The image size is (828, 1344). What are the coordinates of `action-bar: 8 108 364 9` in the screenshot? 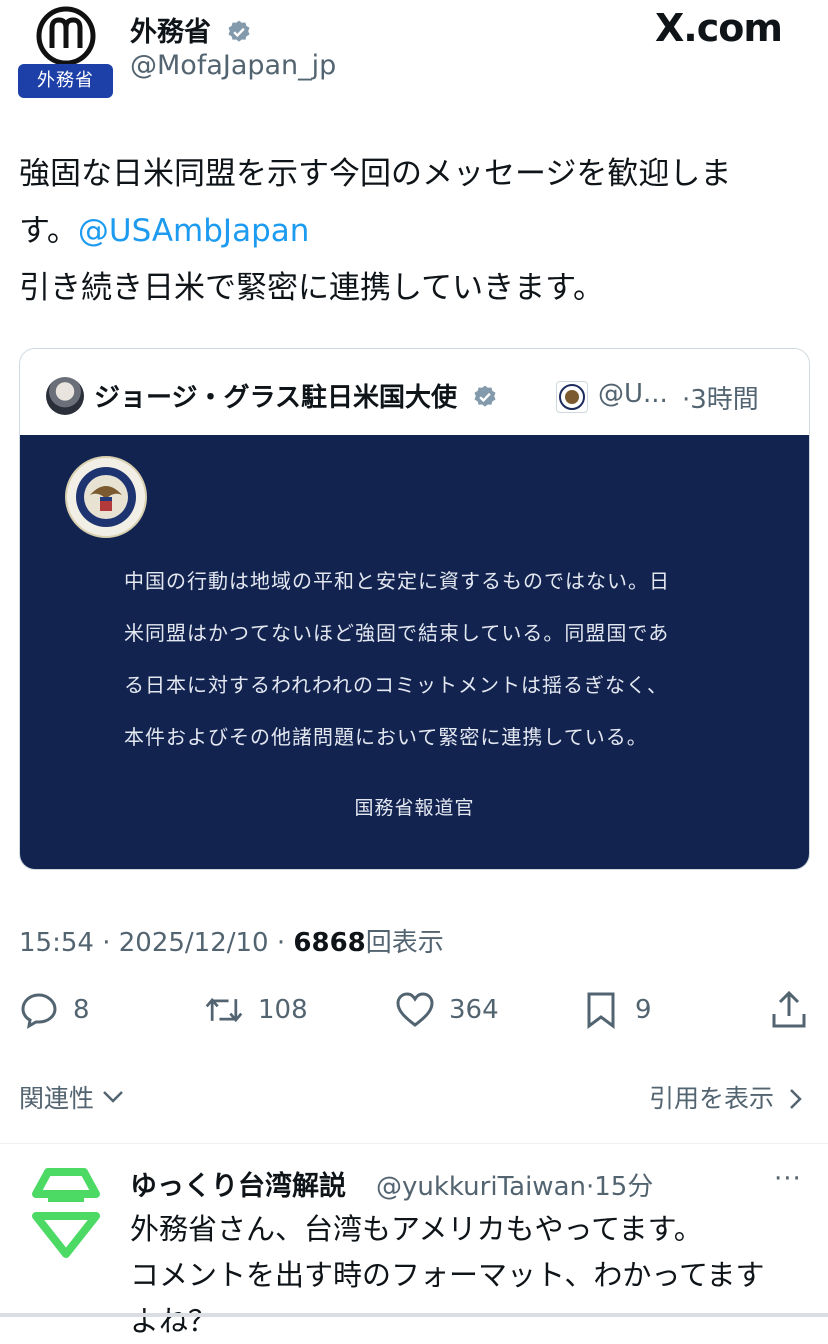 It's located at (414, 1010).